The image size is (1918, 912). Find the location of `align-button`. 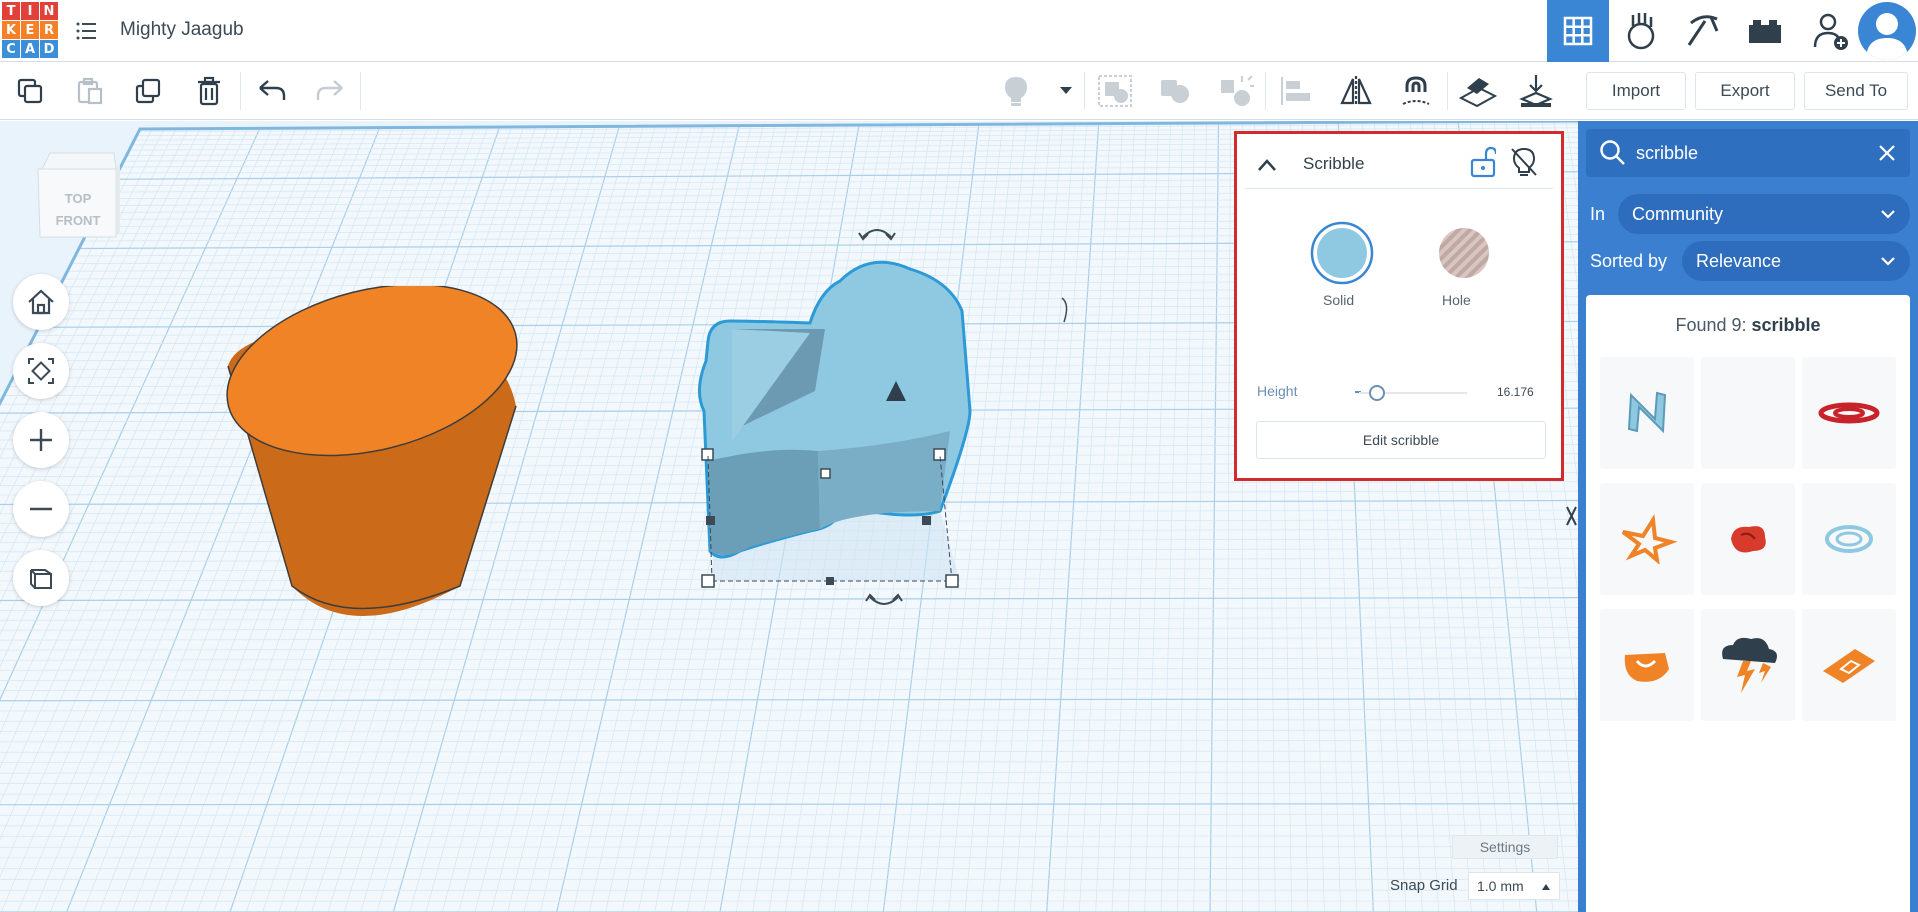

align-button is located at coordinates (1296, 91).